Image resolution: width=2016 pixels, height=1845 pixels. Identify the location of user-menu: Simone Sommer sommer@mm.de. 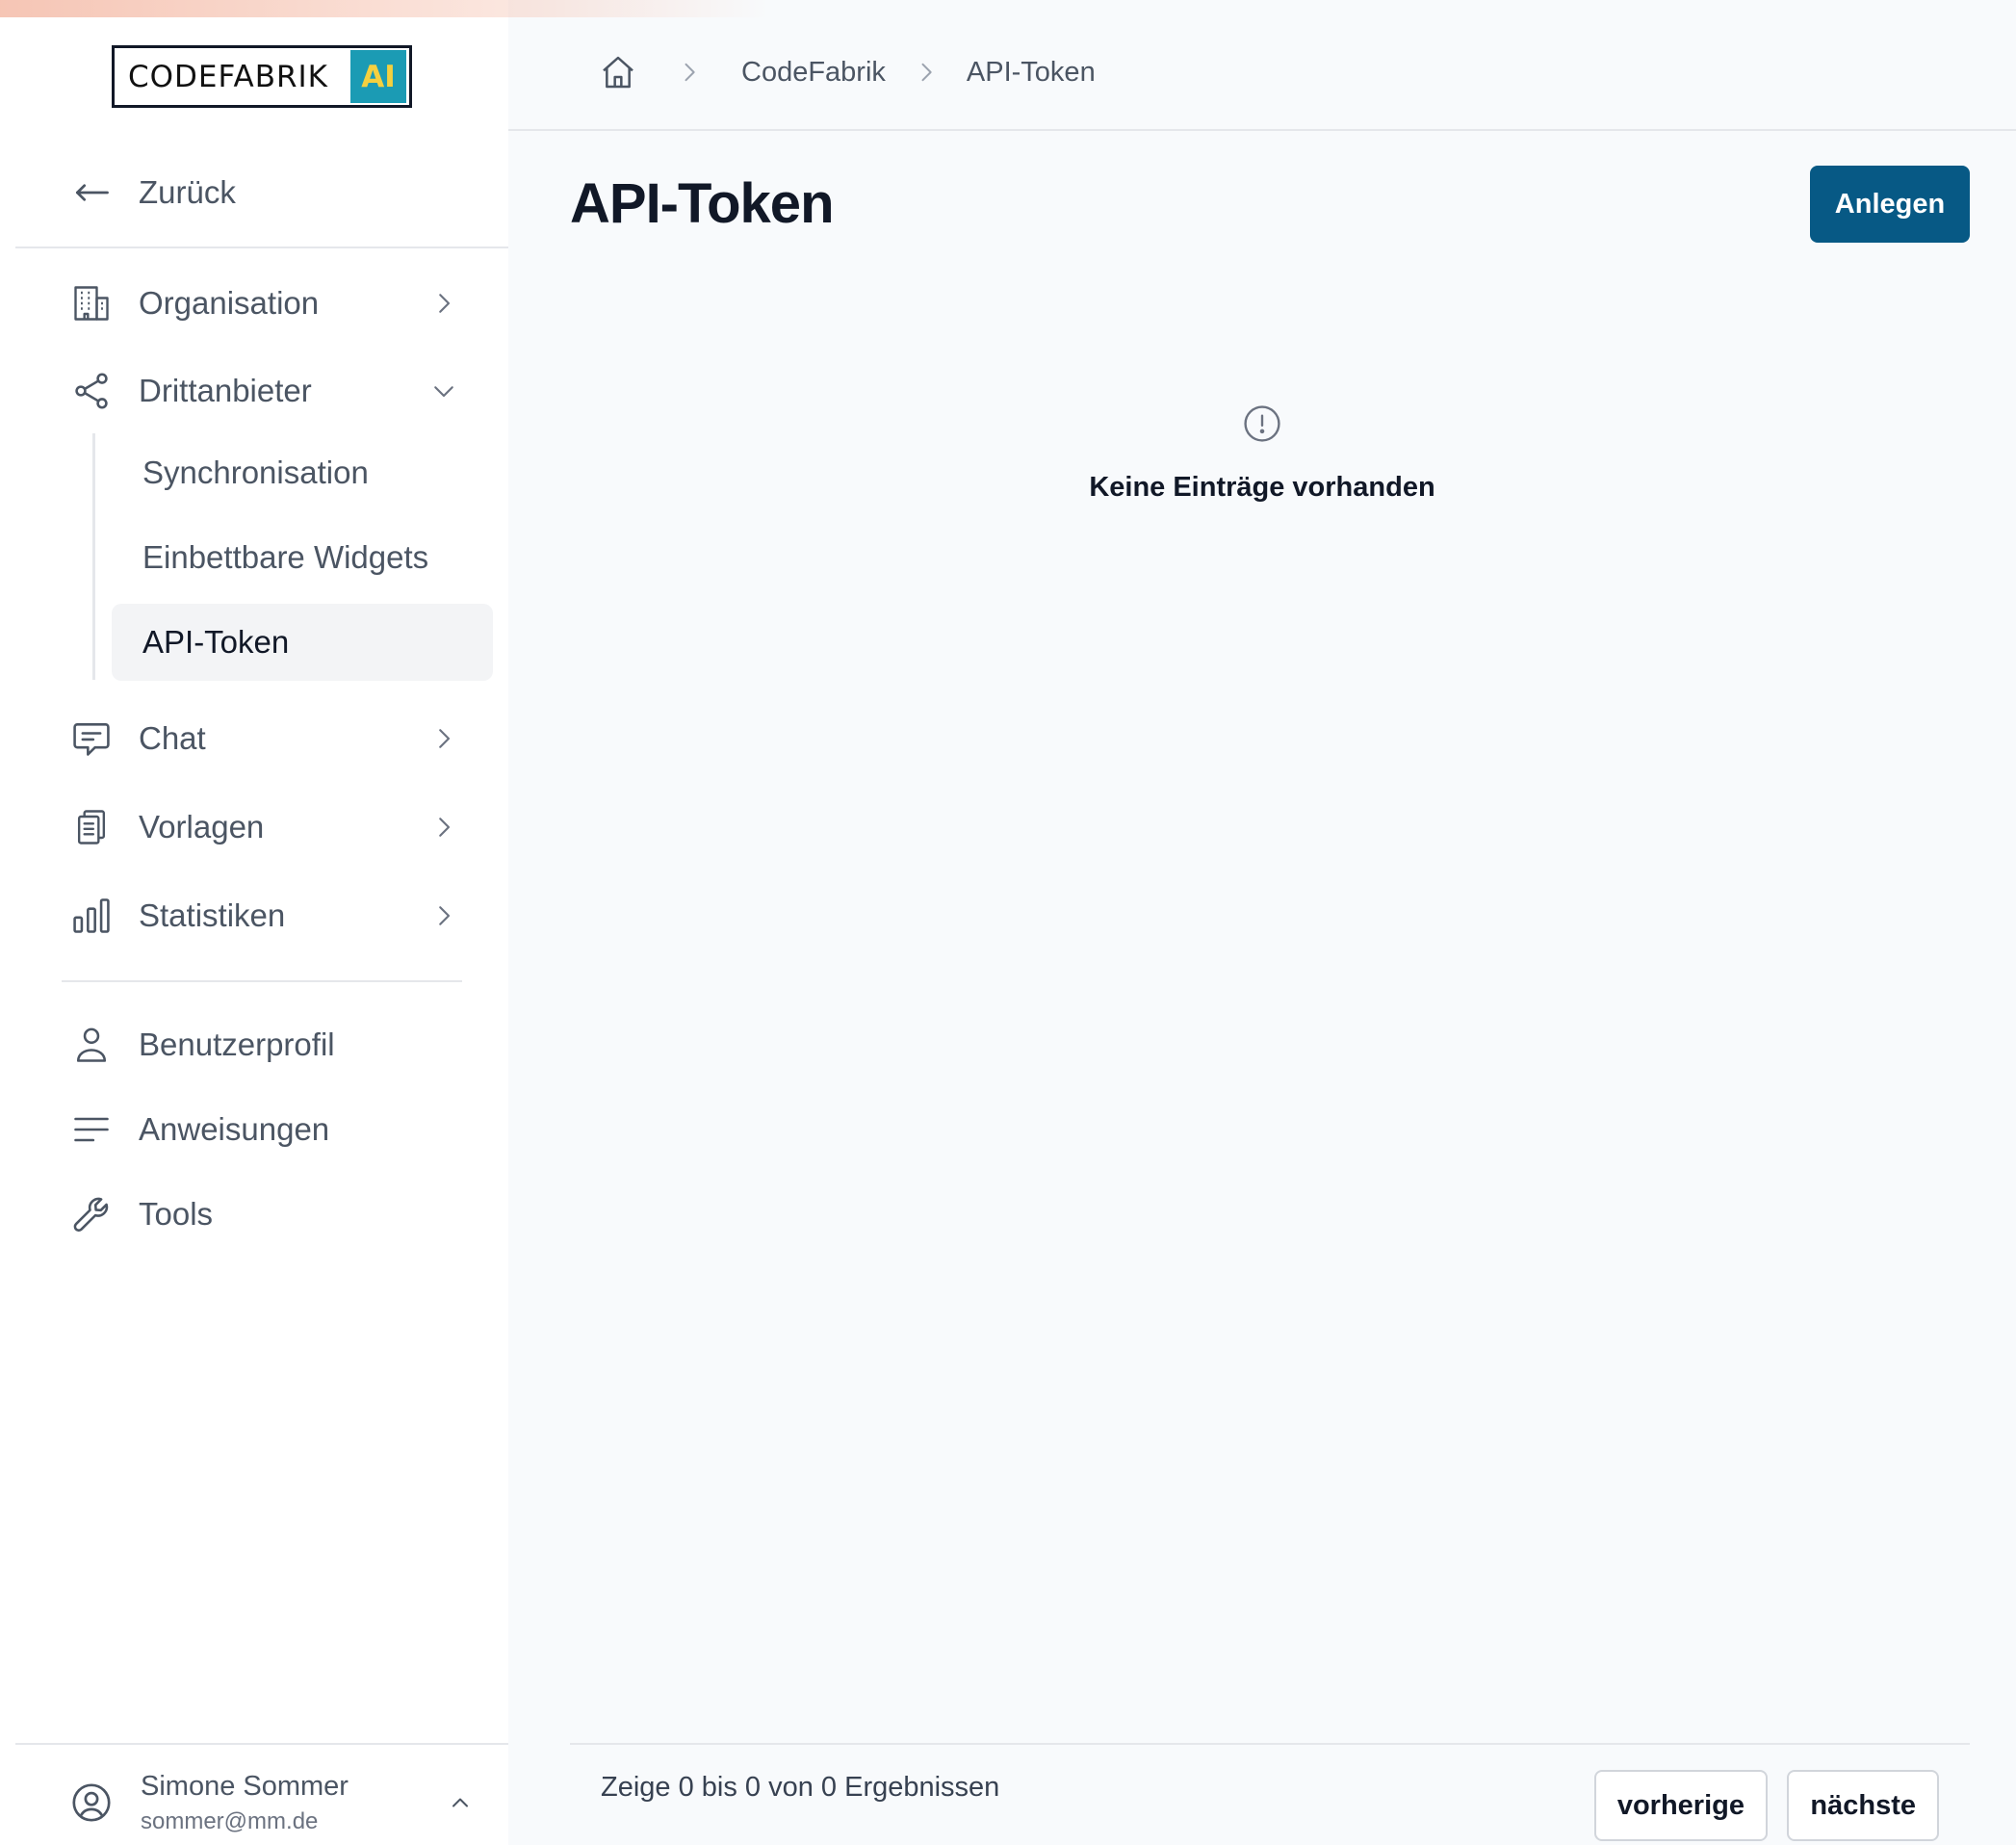
(272, 1802).